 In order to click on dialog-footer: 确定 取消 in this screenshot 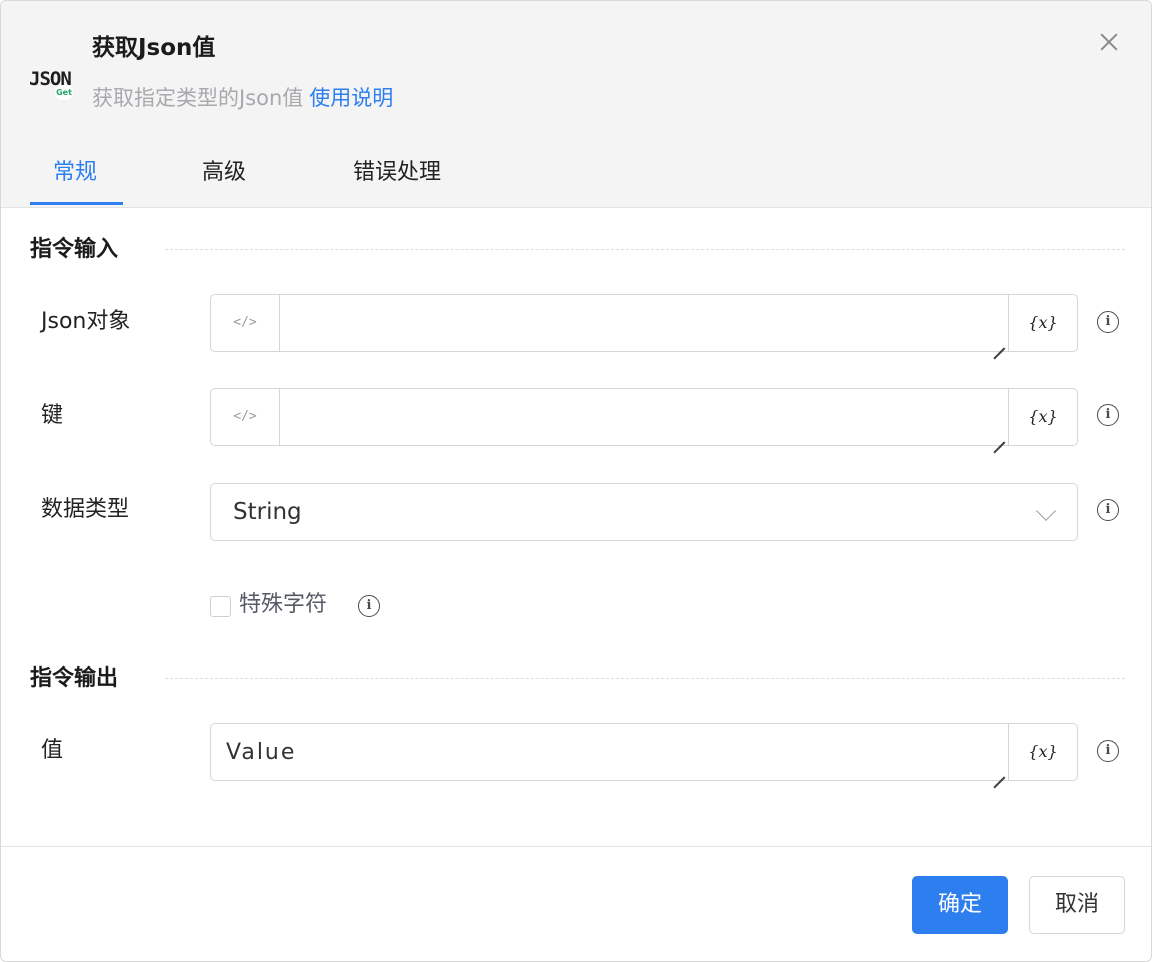, I will do `click(576, 903)`.